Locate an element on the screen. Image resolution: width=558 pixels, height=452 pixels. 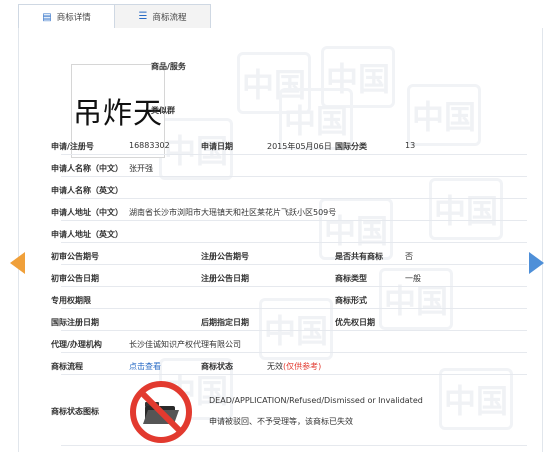
flow-list-icon: ☰ is located at coordinates (143, 16).